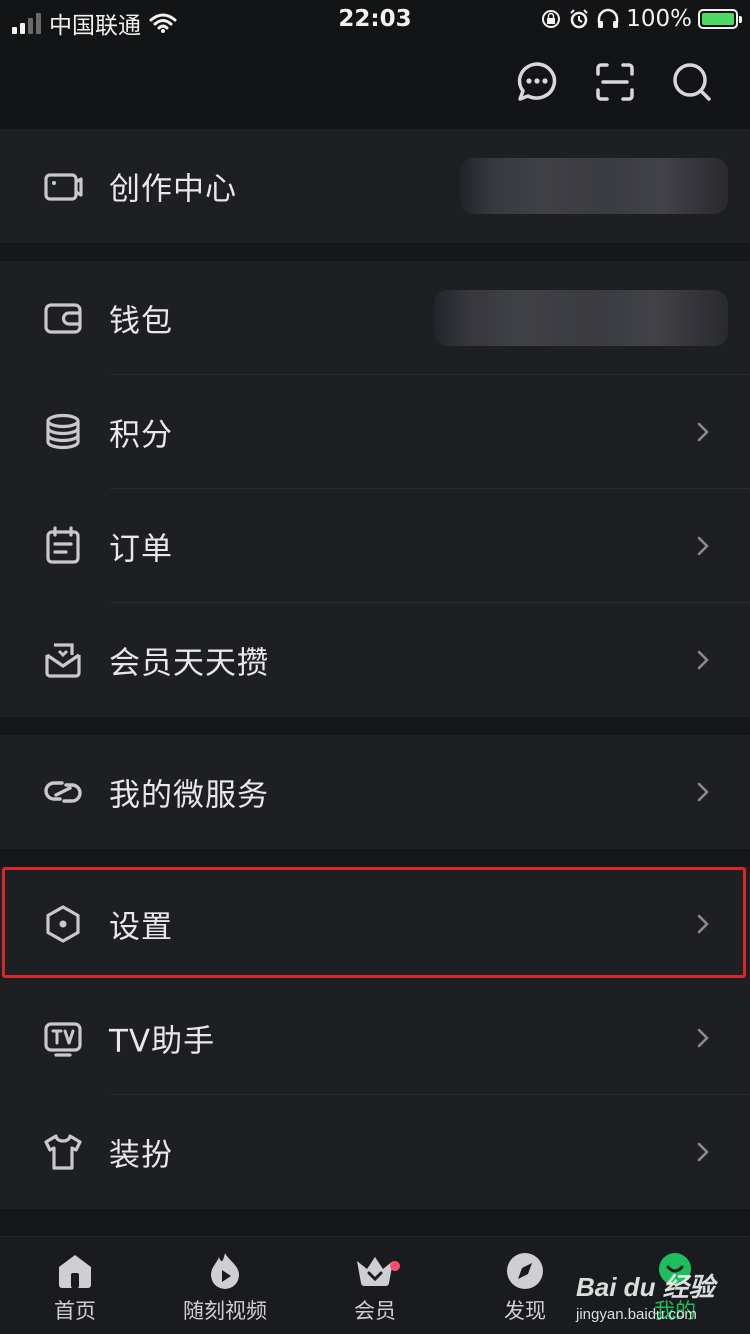 This screenshot has height=1334, width=750. What do you see at coordinates (375, 546) in the screenshot?
I see `menu-item-orders: 订单` at bounding box center [375, 546].